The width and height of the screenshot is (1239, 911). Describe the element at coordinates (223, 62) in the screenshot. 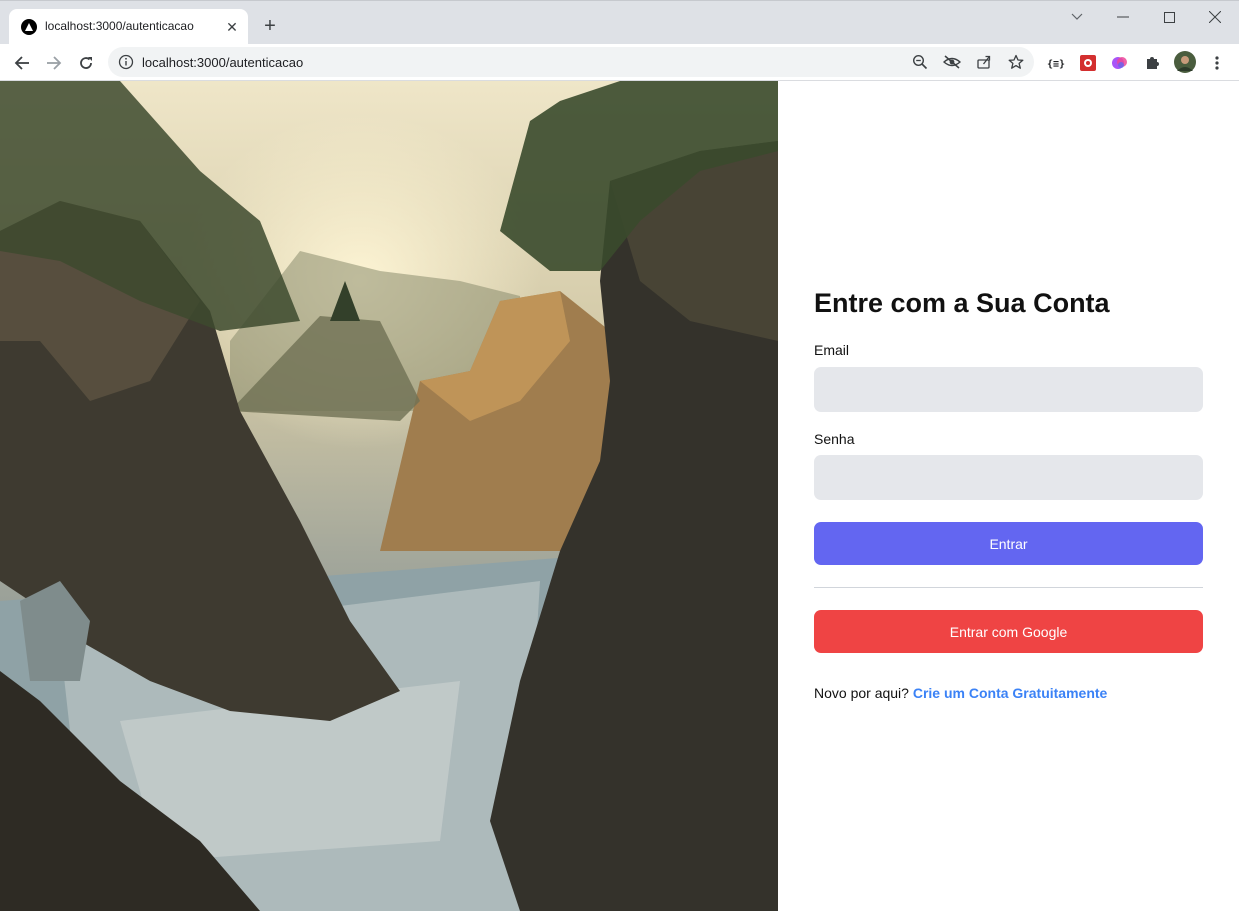

I see `url-text: localhost:3000/autenticacao` at that location.